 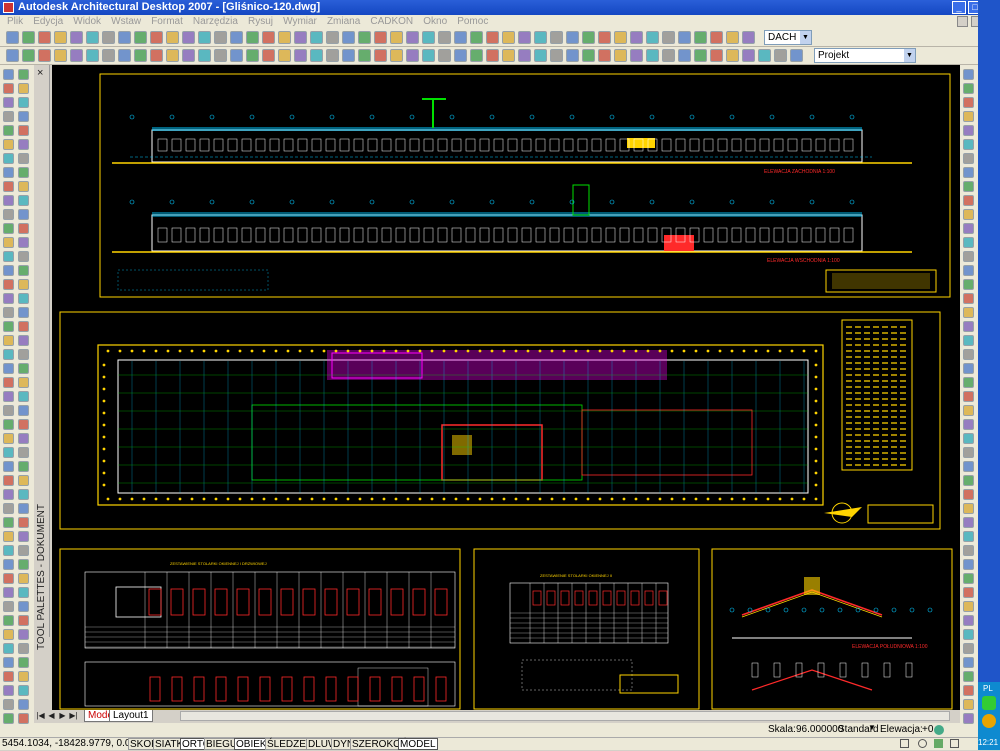 I want to click on menu-wstaw: Wstaw, so click(x=126, y=22).